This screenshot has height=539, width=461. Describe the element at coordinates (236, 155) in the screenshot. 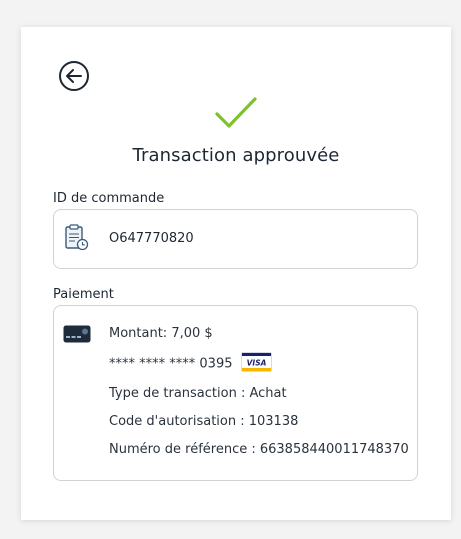

I see `page-title: Transaction approuvée` at that location.